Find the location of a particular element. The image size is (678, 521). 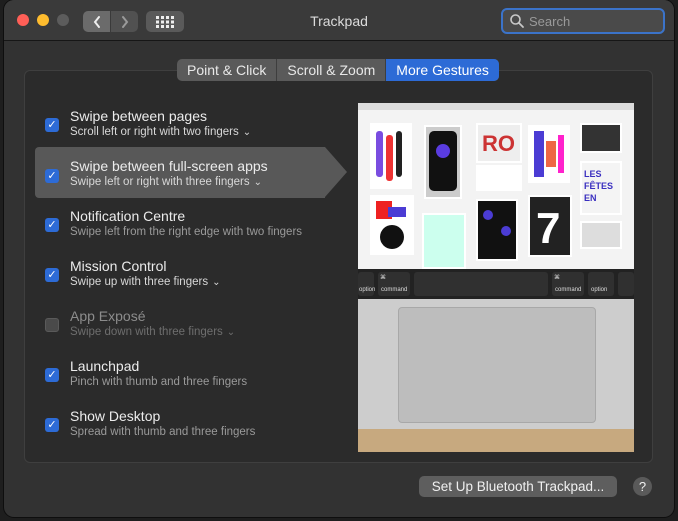

gesture-subtitle: Swipe left or right with three fingers is located at coordinates (160, 182).